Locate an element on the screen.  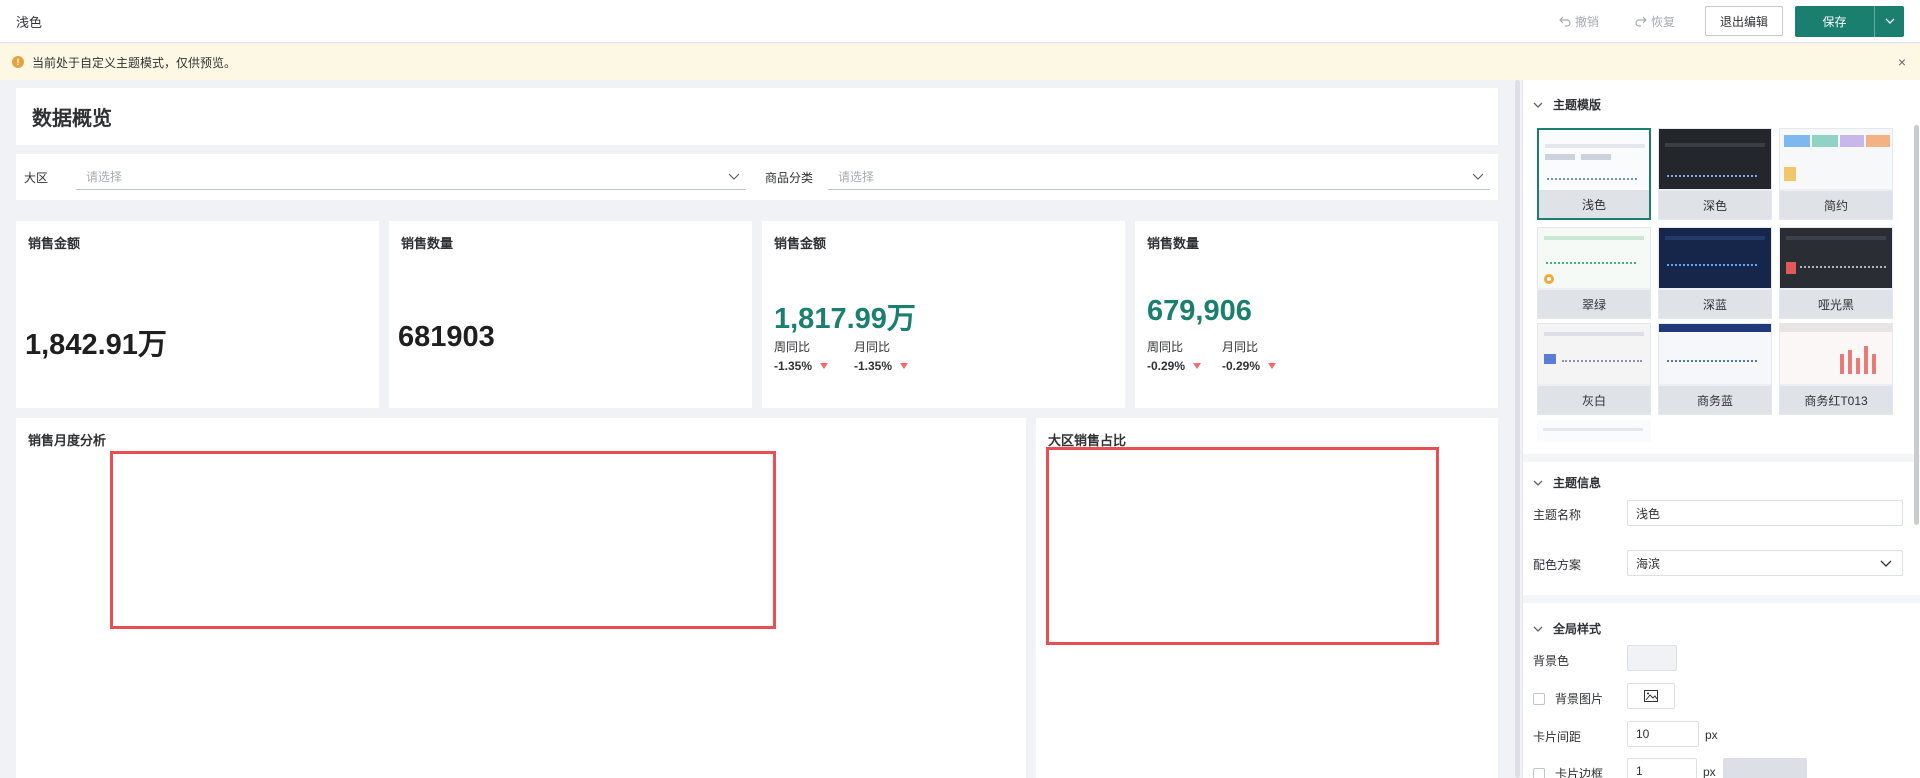
theme-card-green: 翠绿 is located at coordinates (1594, 273).